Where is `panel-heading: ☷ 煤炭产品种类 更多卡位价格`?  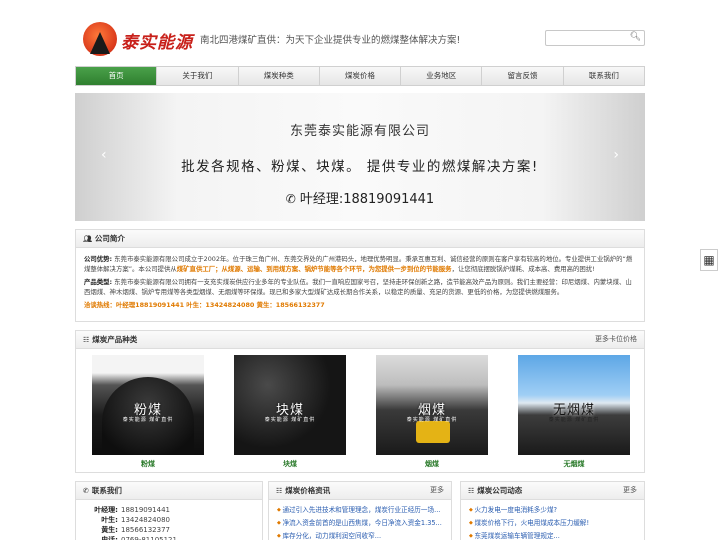 panel-heading: ☷ 煤炭产品种类 更多卡位价格 is located at coordinates (360, 340).